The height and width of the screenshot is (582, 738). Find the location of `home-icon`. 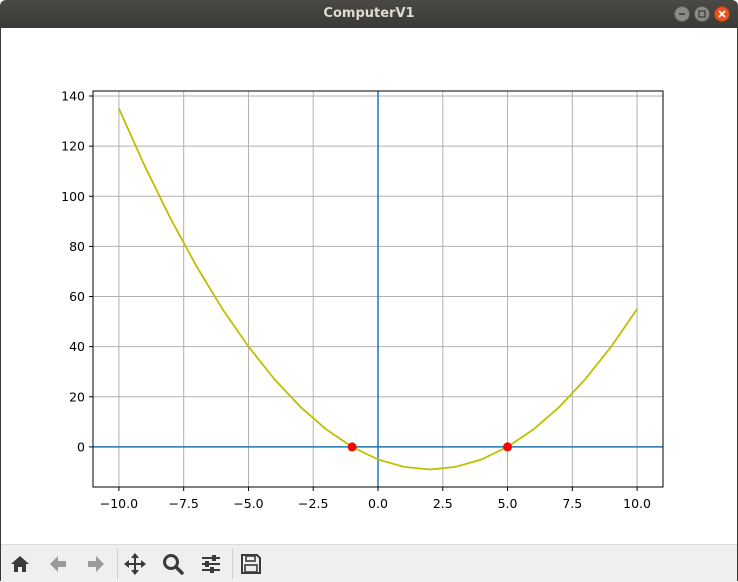

home-icon is located at coordinates (20, 564).